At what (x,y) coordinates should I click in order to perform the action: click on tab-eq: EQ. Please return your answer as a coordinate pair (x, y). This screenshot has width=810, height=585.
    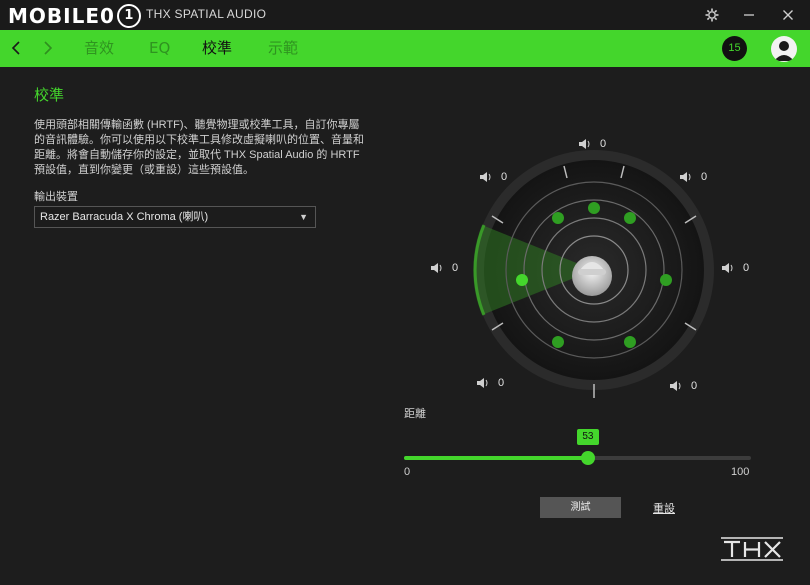
    Looking at the image, I should click on (159, 48).